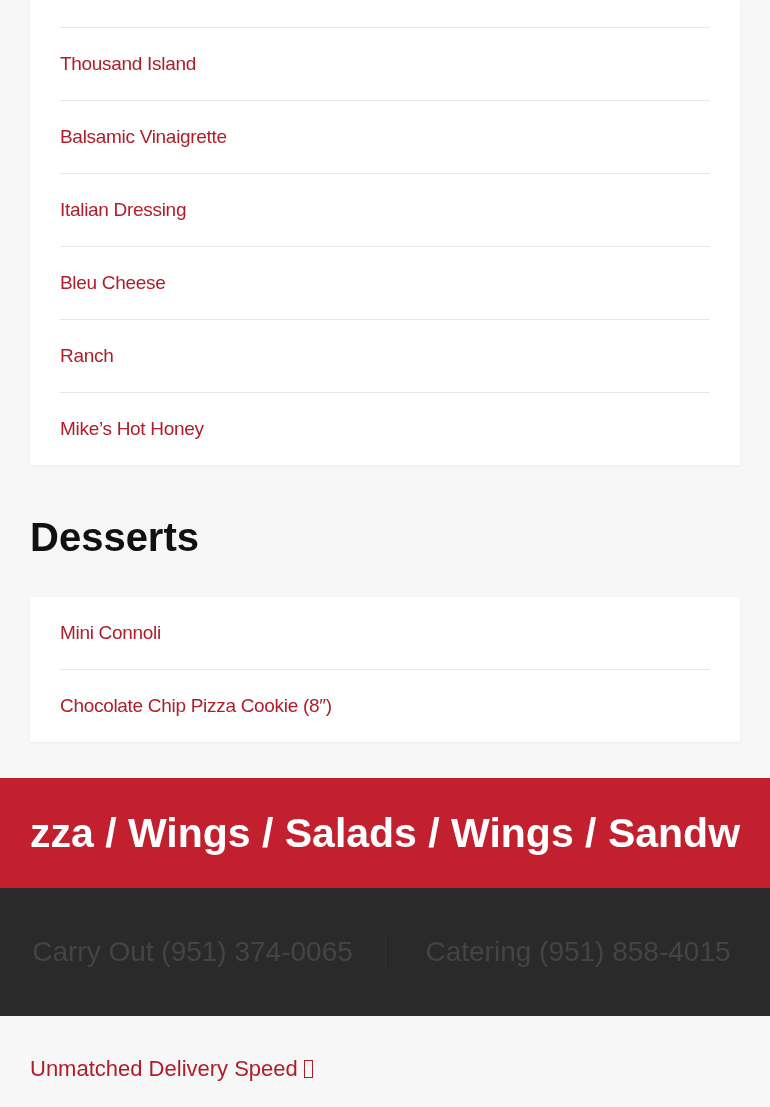  Describe the element at coordinates (87, 356) in the screenshot. I see `menu-item-link: Ranch` at that location.